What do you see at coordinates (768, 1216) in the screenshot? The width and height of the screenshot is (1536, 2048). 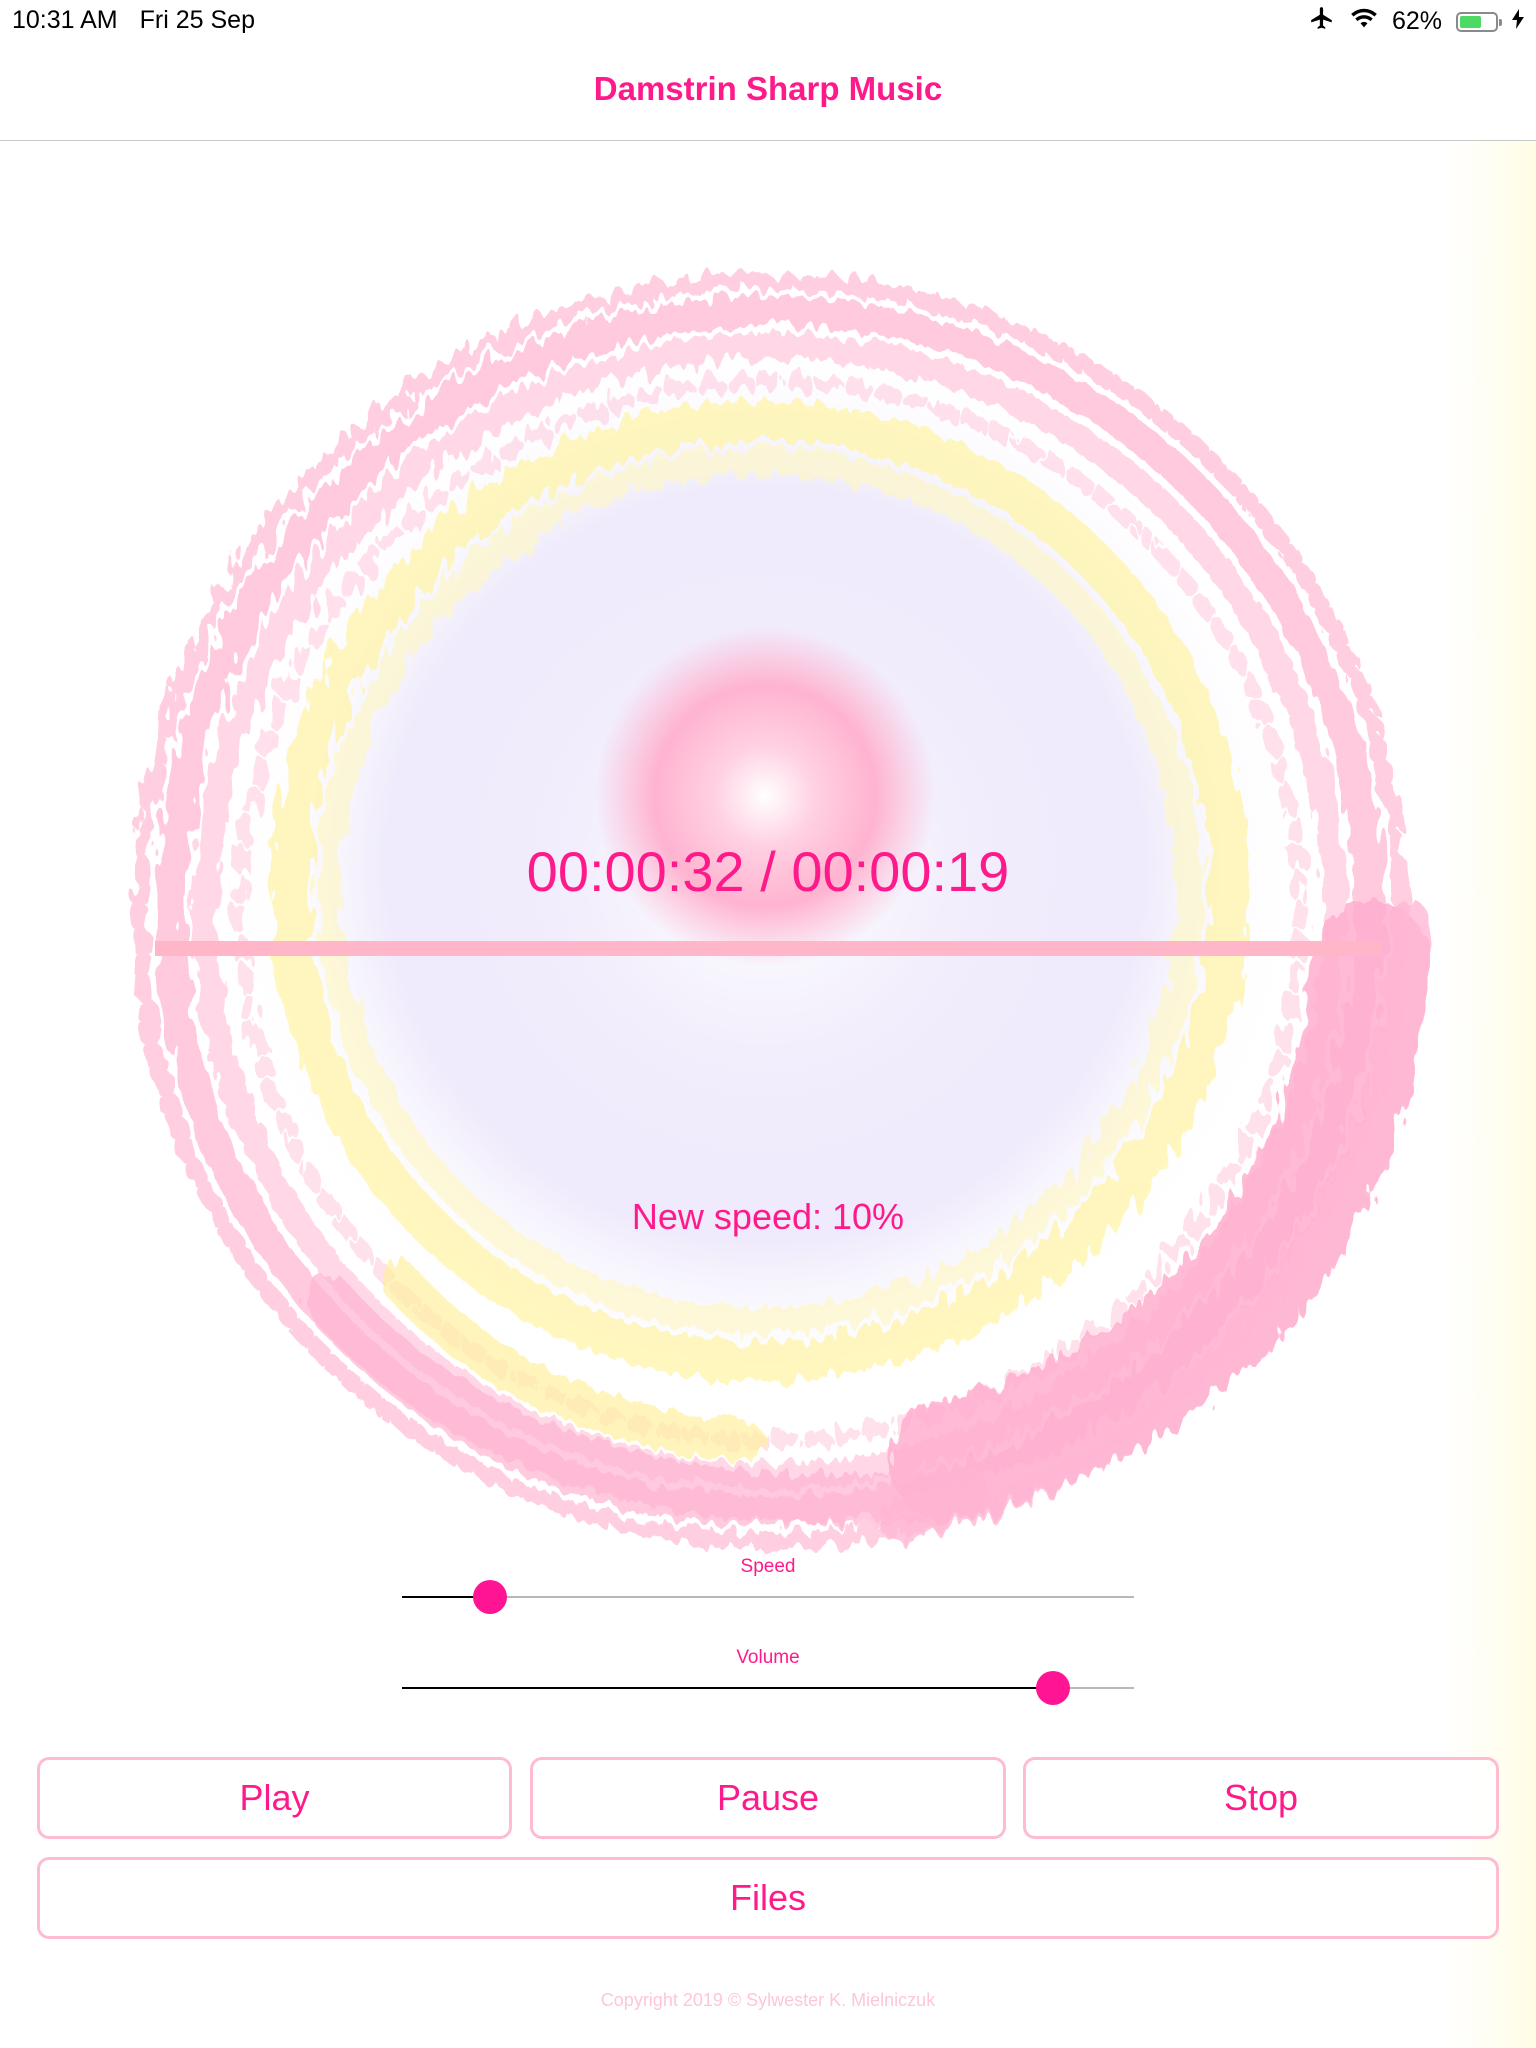 I see `speed-status: New speed: 10%` at bounding box center [768, 1216].